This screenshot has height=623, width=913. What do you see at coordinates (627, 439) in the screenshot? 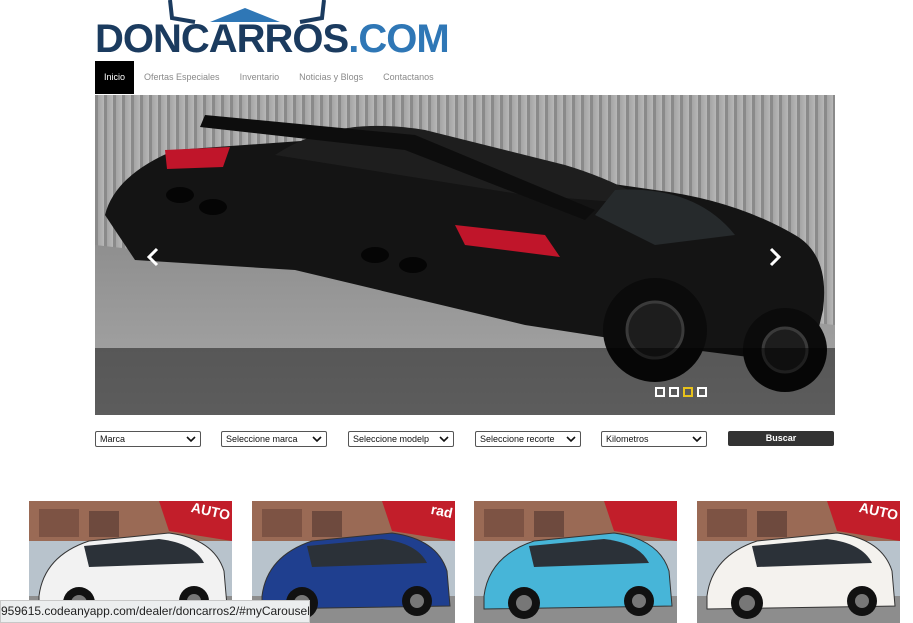
I see `kilometros-select-value: Kilometros` at bounding box center [627, 439].